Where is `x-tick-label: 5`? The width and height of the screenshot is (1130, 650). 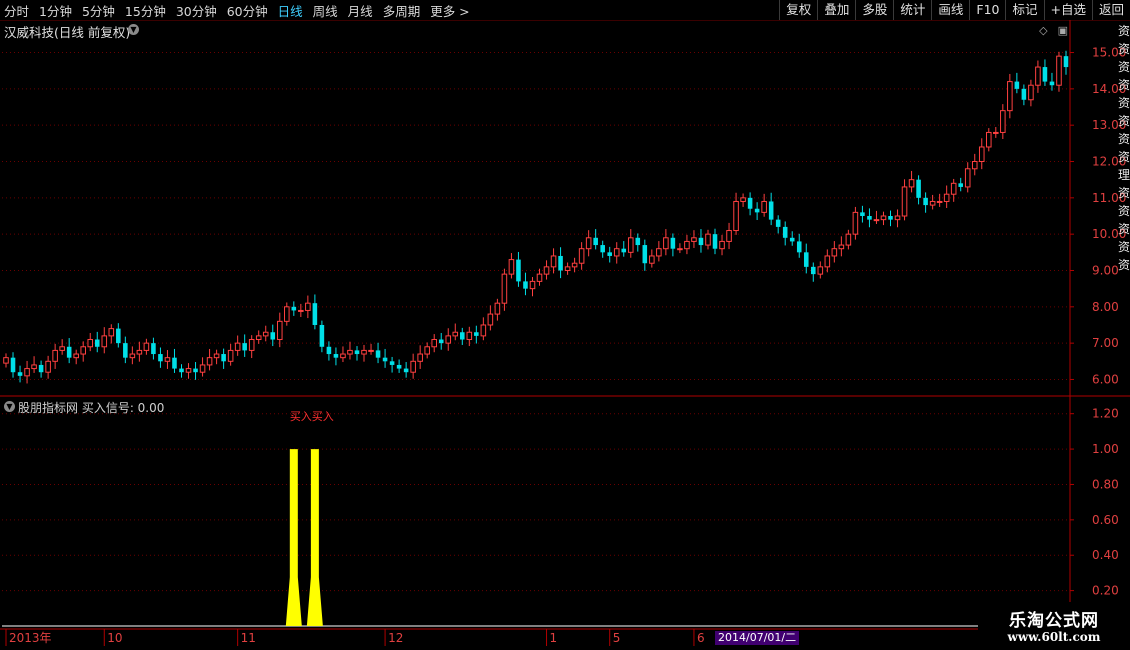 x-tick-label: 5 is located at coordinates (617, 638).